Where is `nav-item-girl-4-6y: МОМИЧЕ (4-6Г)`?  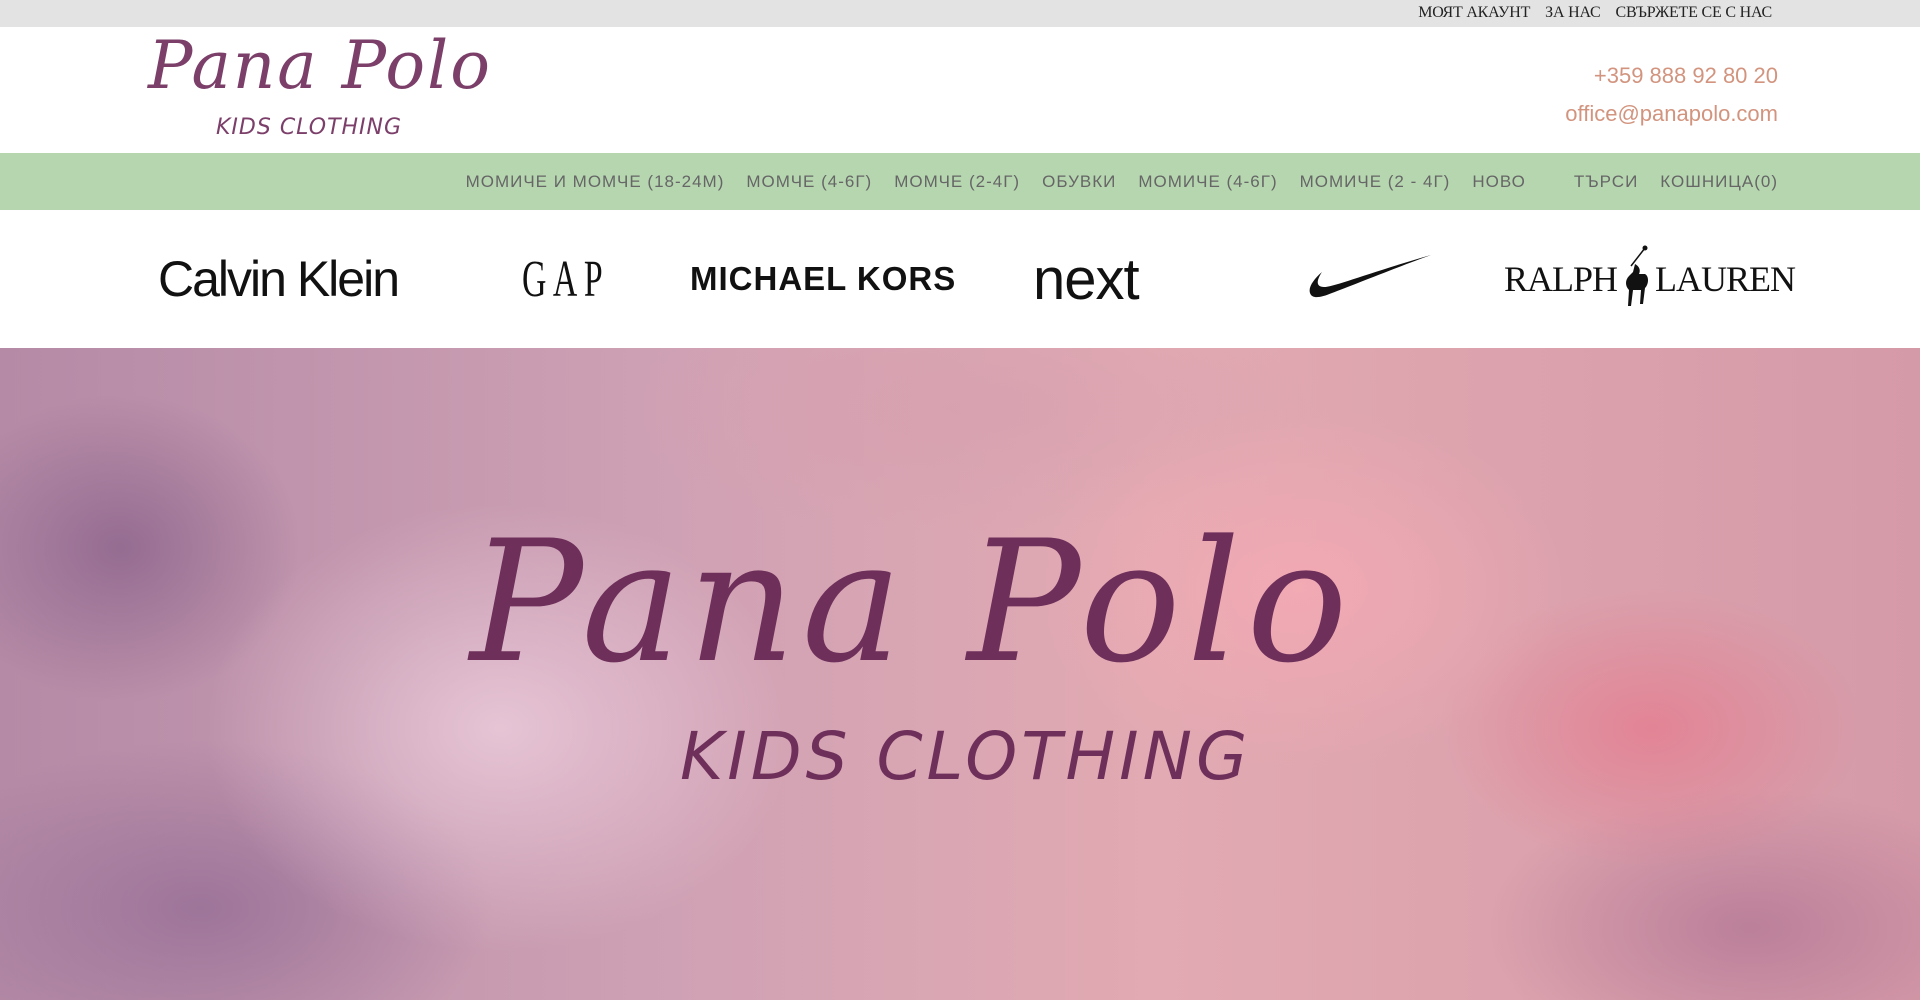 nav-item-girl-4-6y: МОМИЧЕ (4-6Г) is located at coordinates (1207, 182).